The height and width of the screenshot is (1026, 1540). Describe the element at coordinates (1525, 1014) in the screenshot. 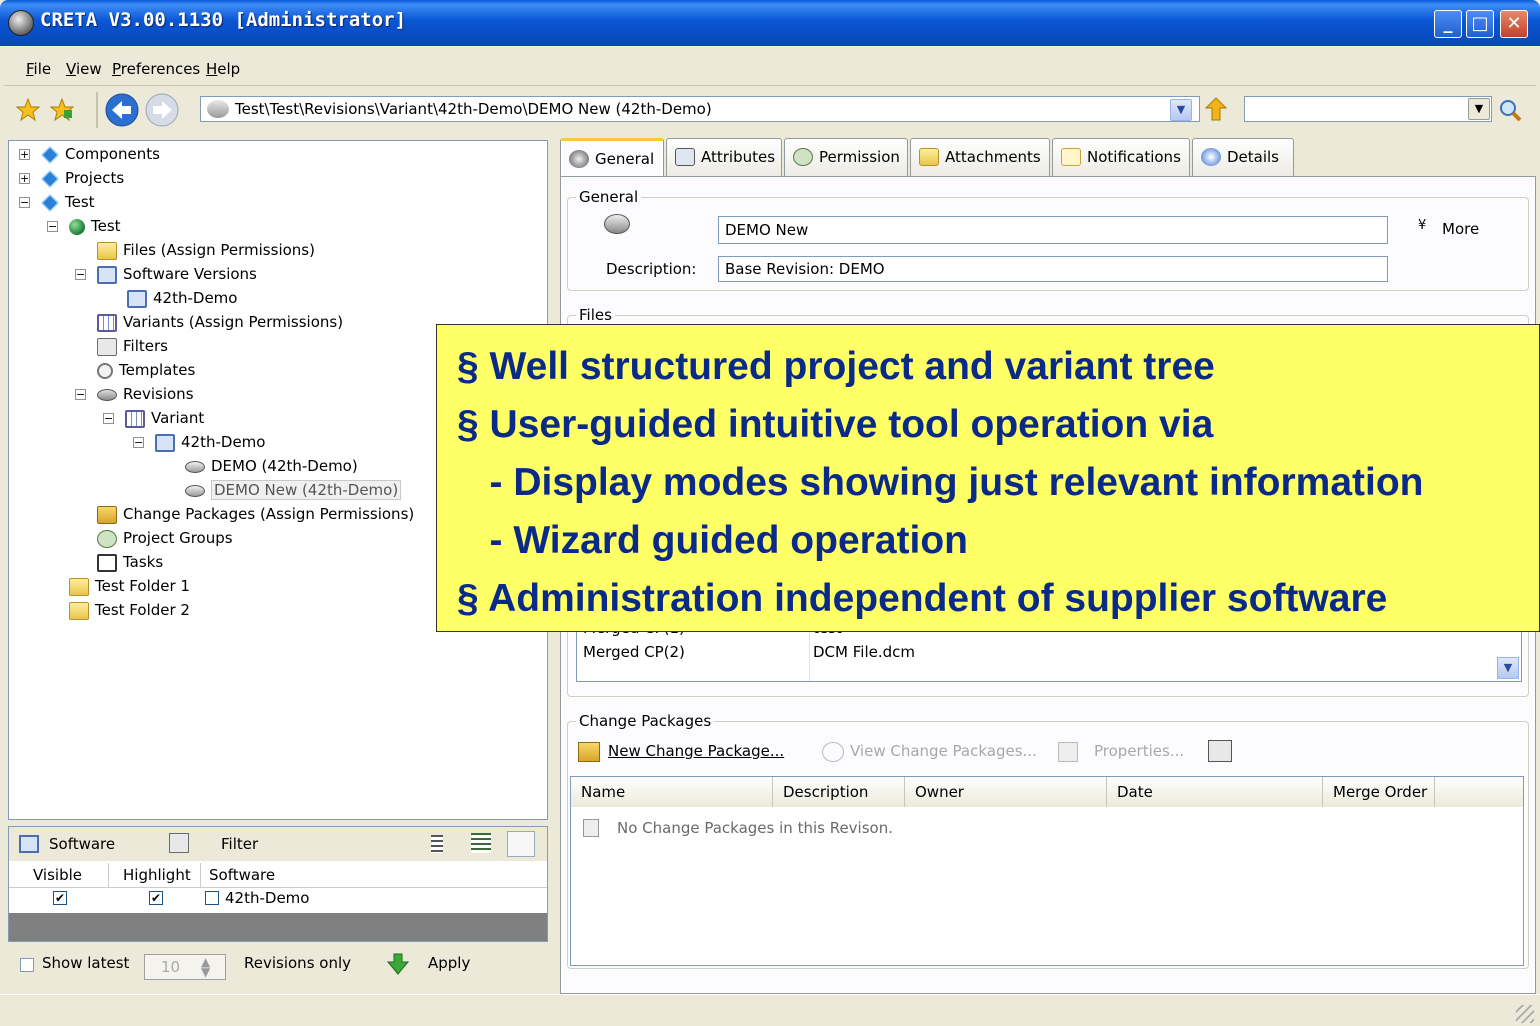

I see `resize-grip-icon` at that location.